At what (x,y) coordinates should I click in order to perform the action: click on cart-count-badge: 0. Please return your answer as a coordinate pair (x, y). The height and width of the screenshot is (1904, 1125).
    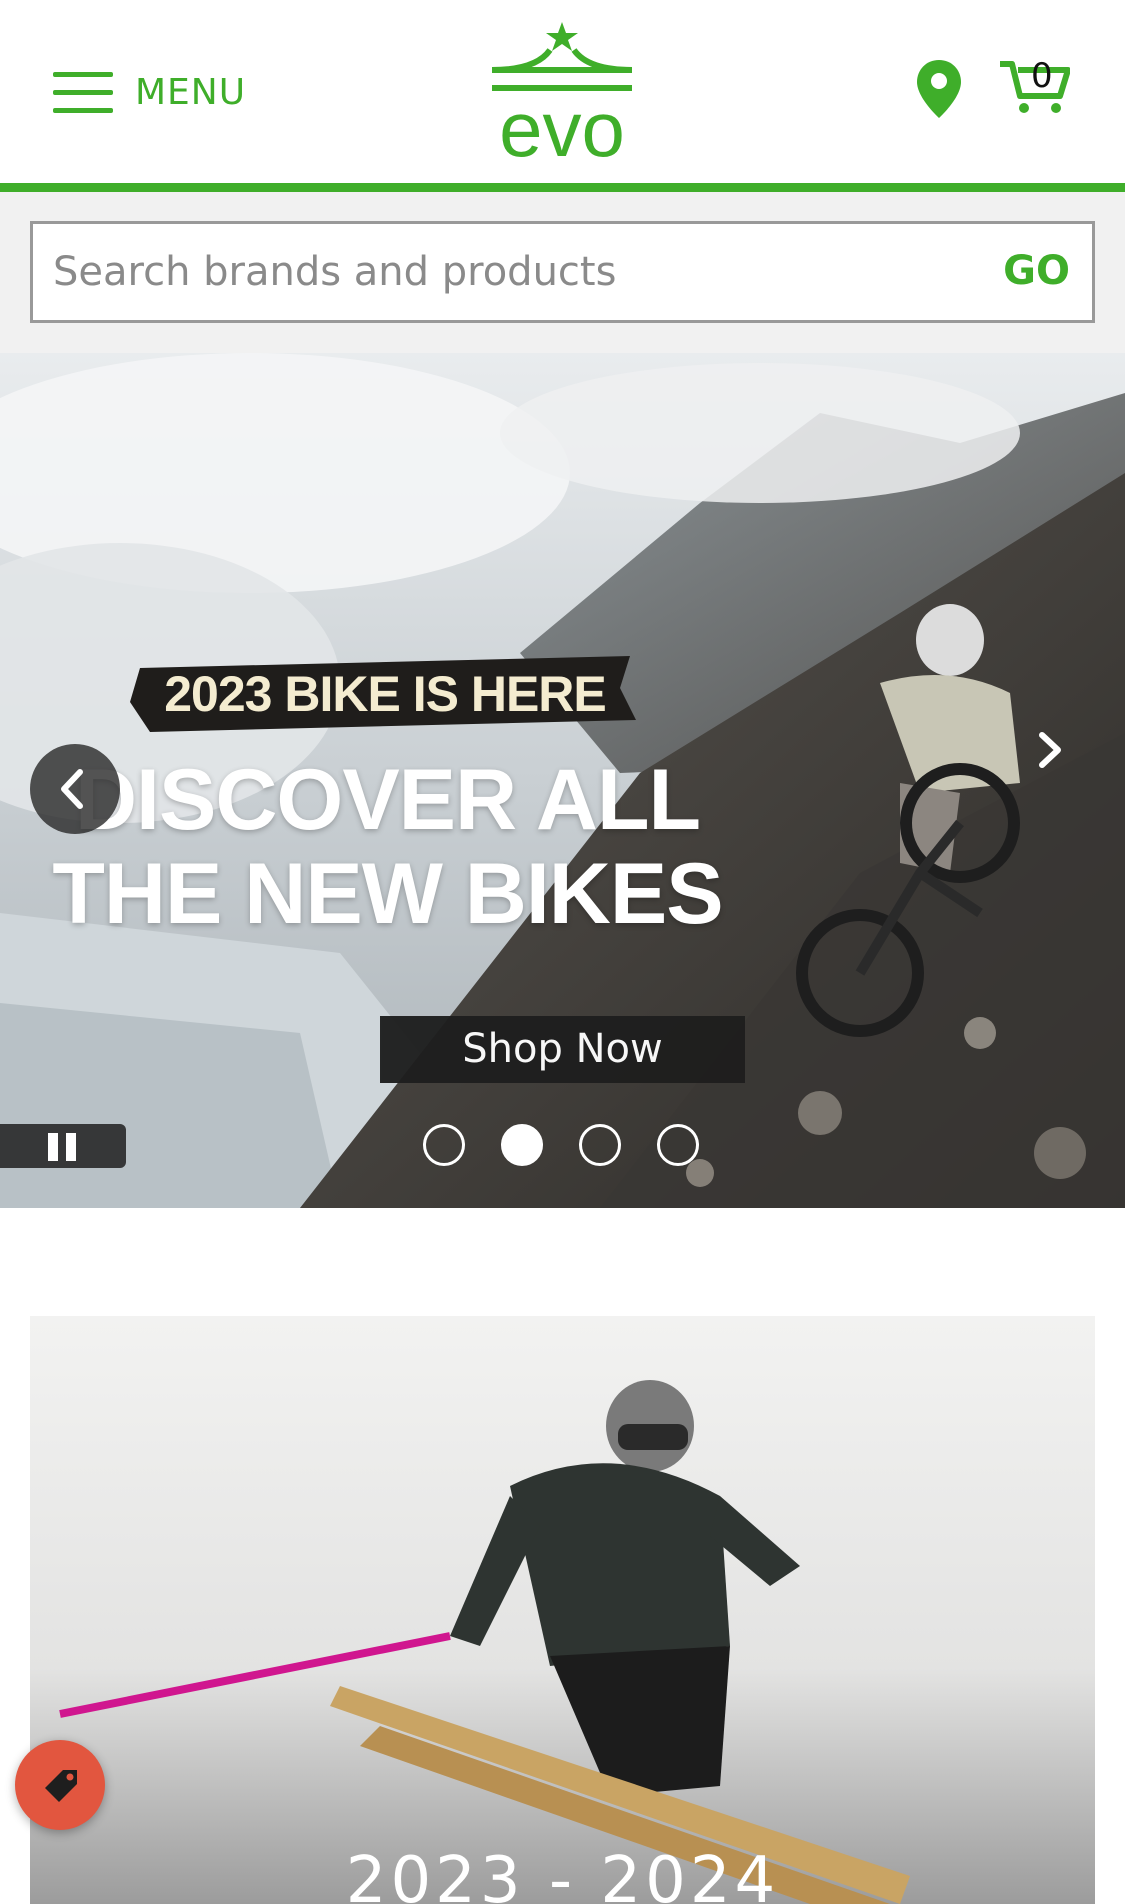
    Looking at the image, I should click on (1042, 76).